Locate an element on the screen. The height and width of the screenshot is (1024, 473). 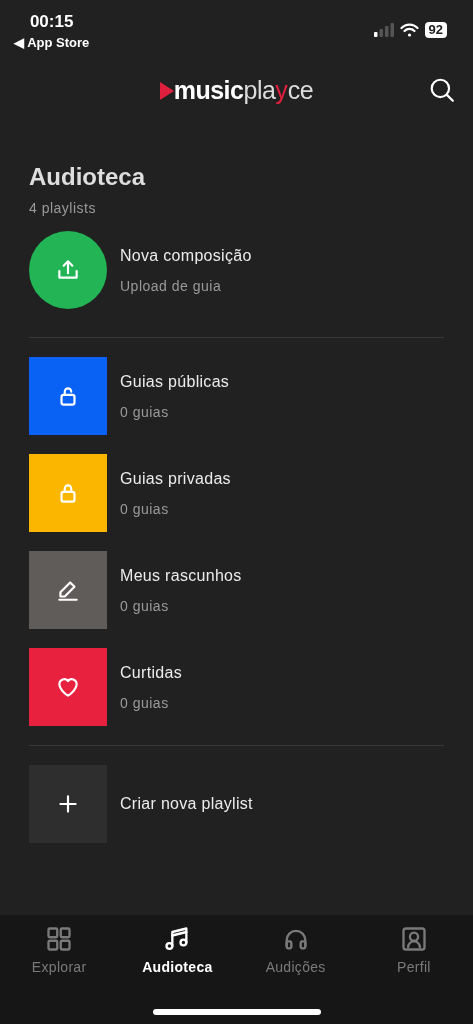
tab: Audioteca is located at coordinates (177, 951).